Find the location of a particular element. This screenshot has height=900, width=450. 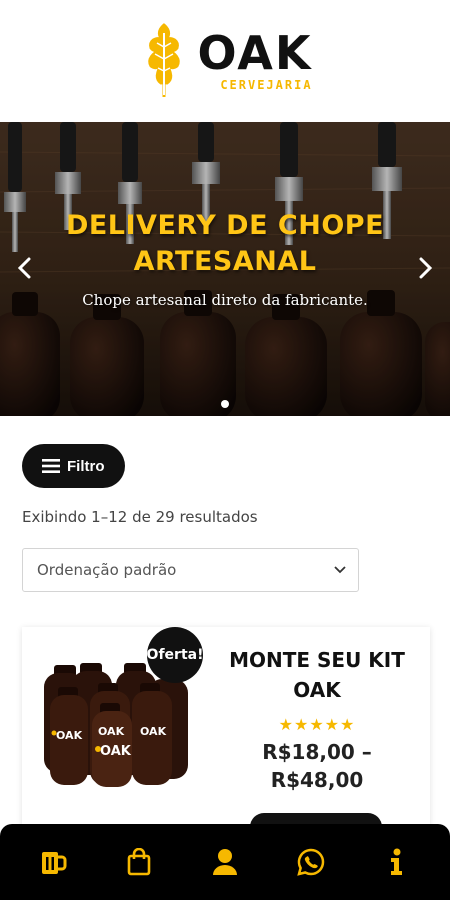

oak-leaf-icon is located at coordinates (164, 60).